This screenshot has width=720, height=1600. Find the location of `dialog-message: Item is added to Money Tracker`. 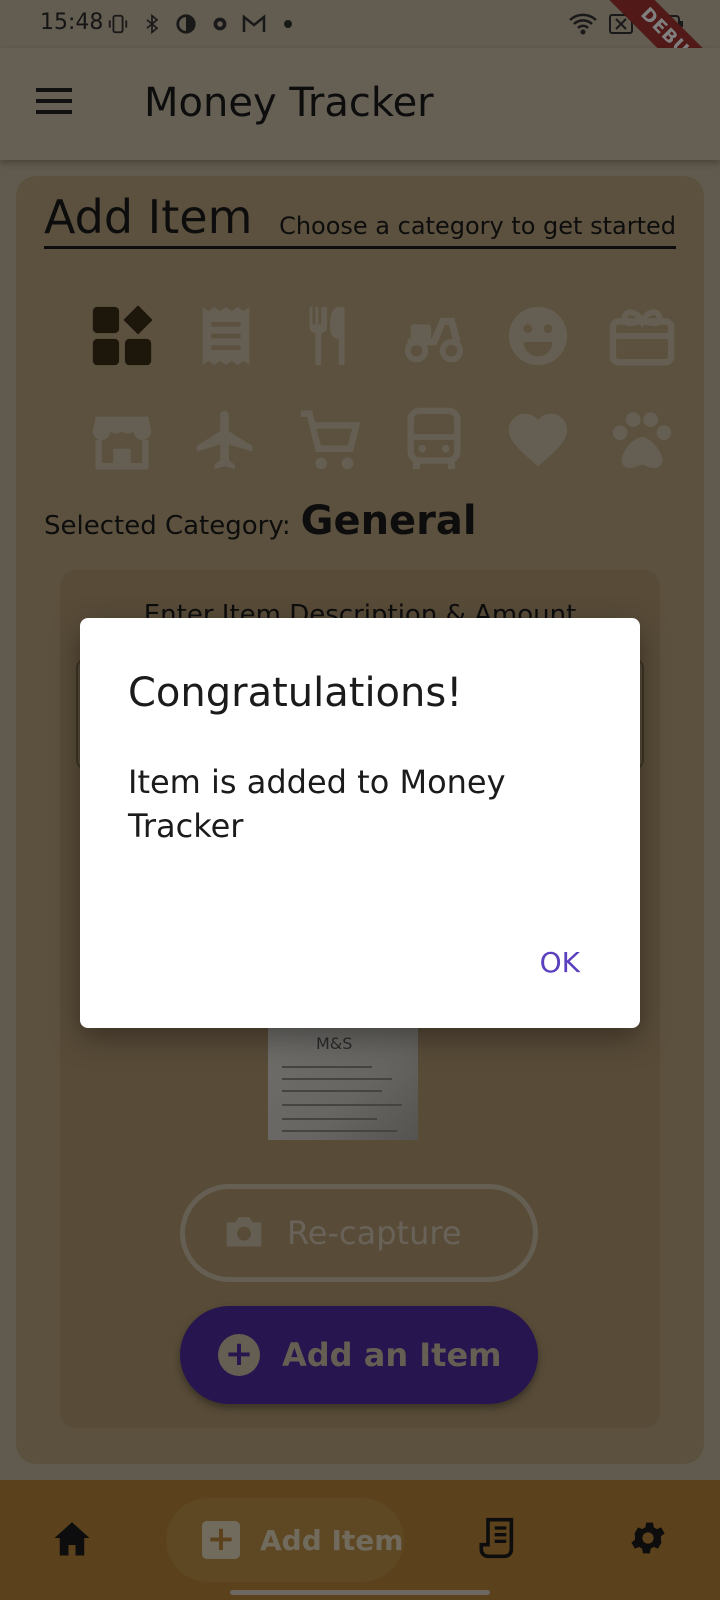

dialog-message: Item is added to Money Tracker is located at coordinates (317, 804).